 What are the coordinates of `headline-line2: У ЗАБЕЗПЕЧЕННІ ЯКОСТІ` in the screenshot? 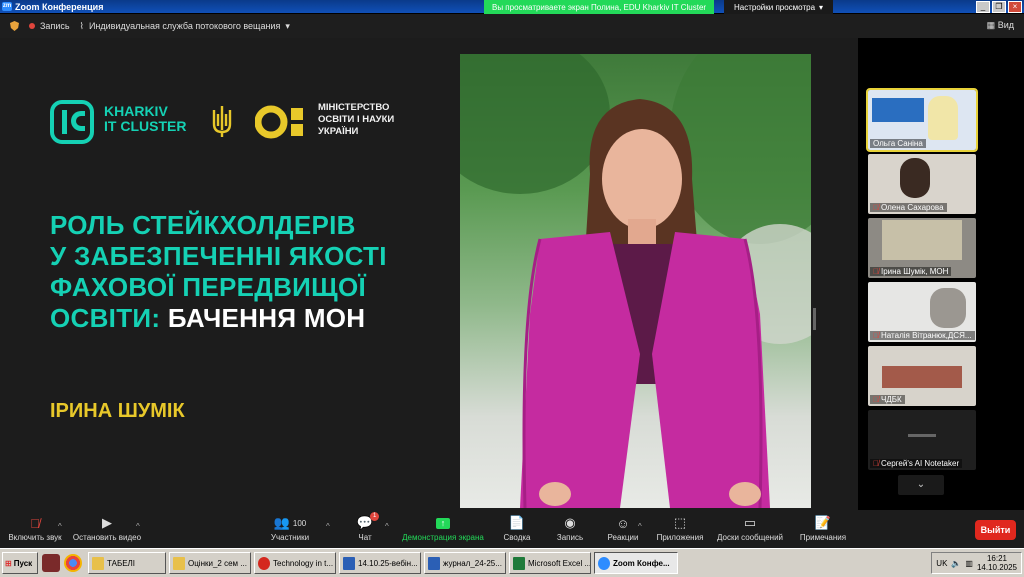 It's located at (218, 256).